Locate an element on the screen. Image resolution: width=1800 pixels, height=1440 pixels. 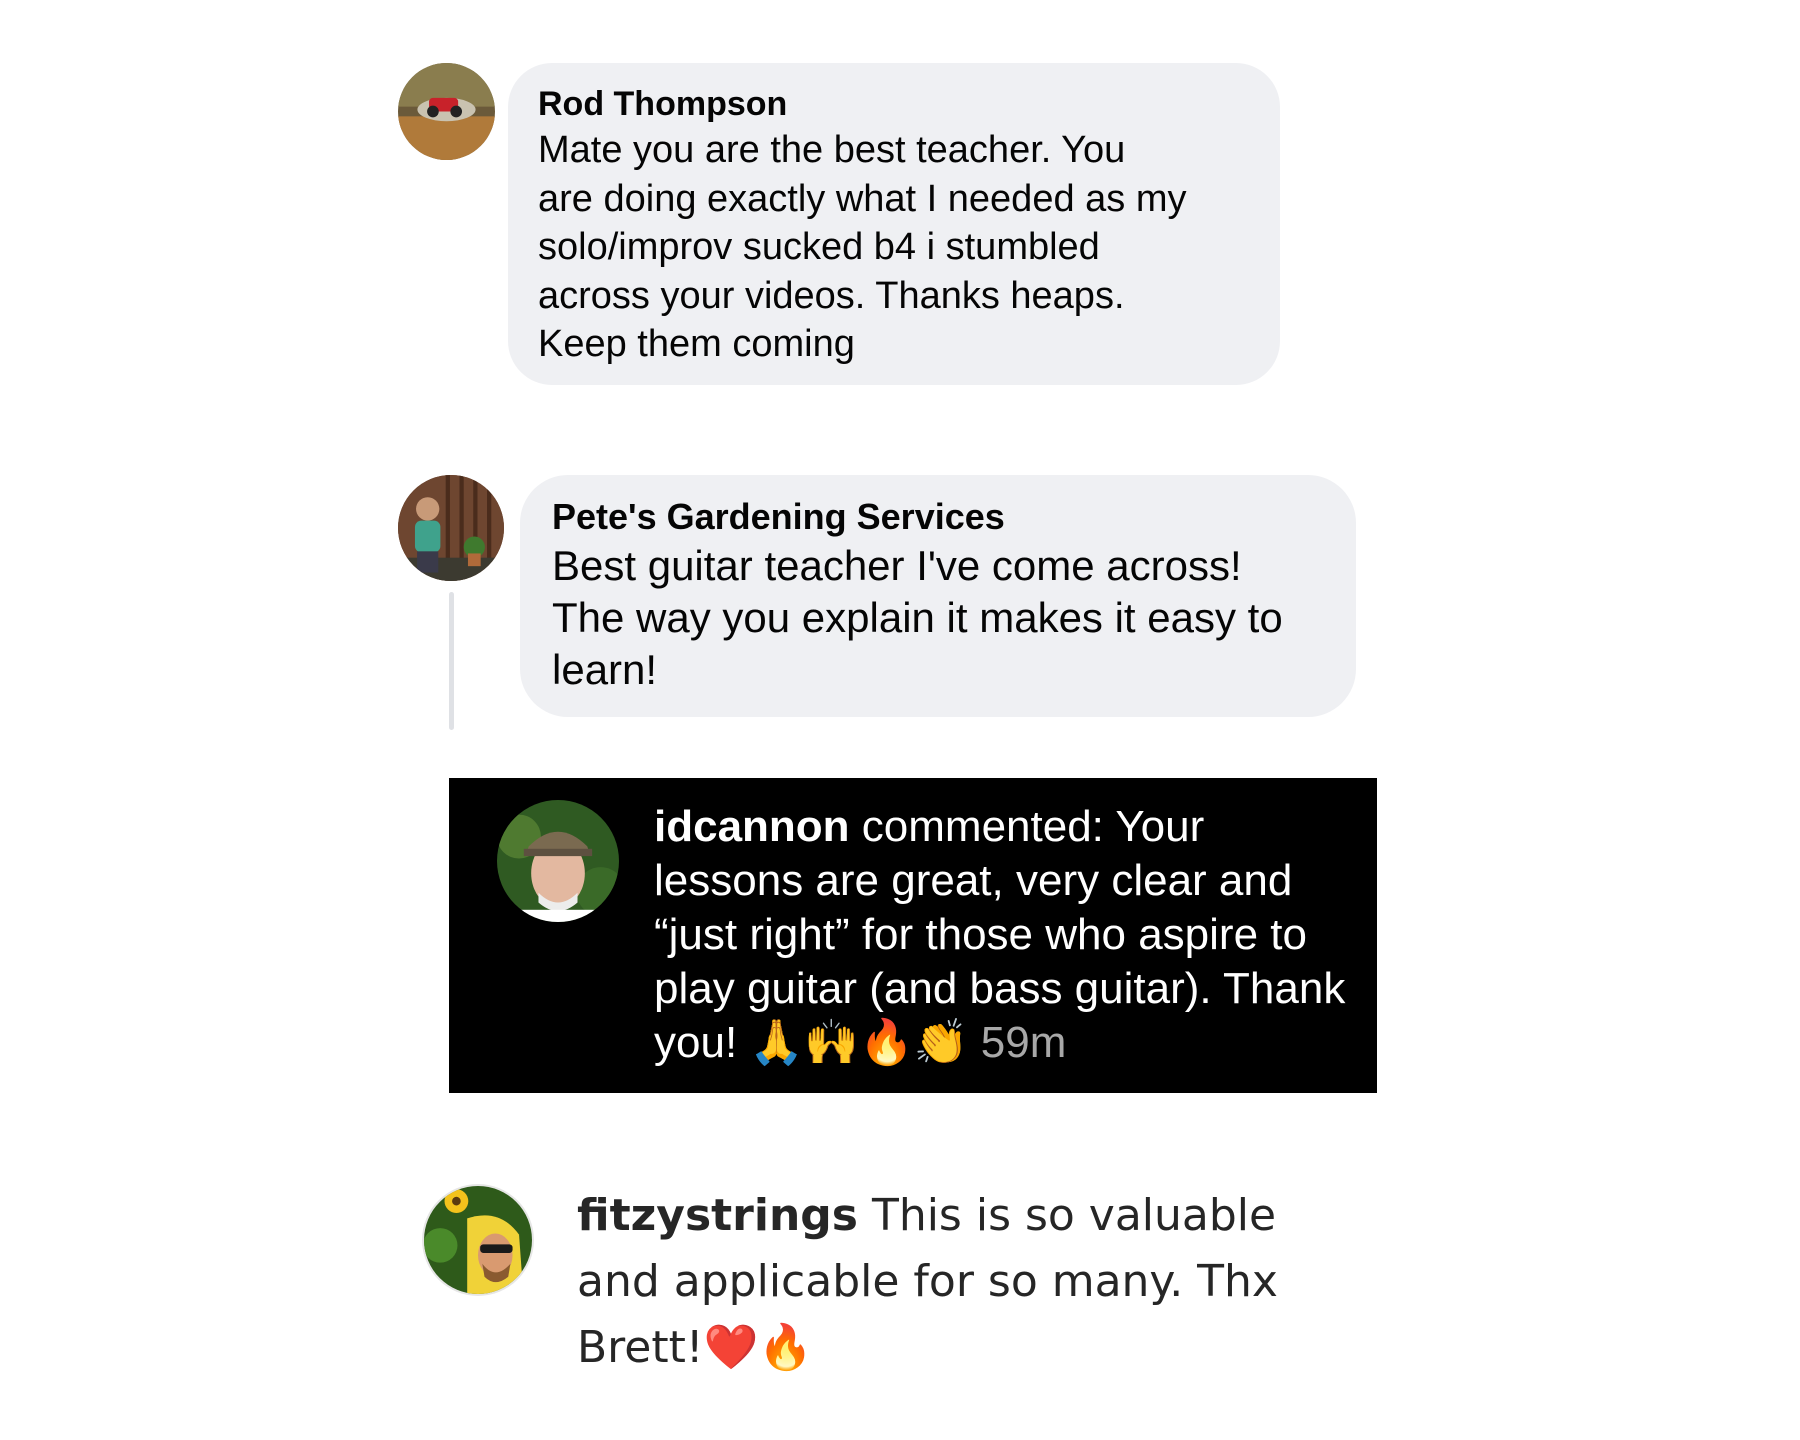
idcannon-avatar is located at coordinates (558, 861).